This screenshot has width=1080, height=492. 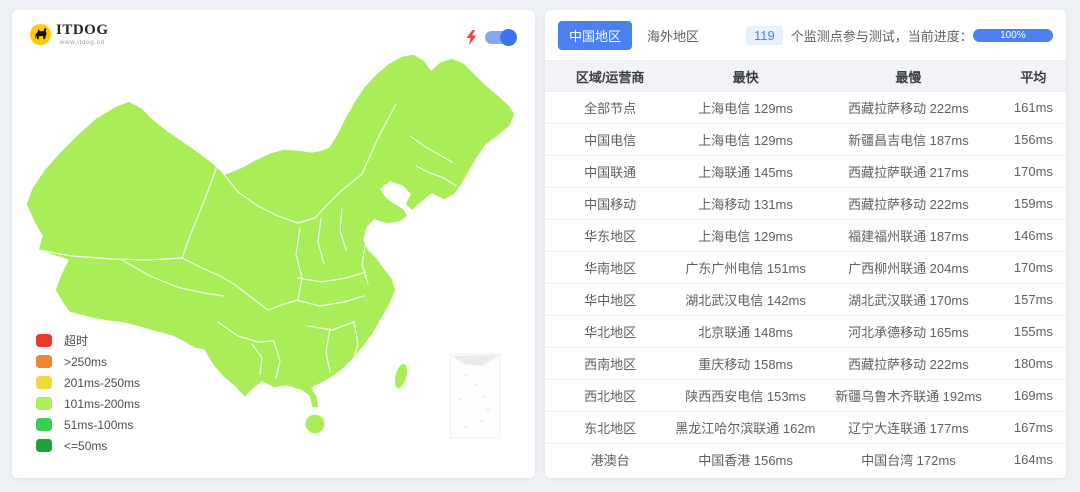 I want to click on fastest-cell: 上海联通 145ms, so click(x=745, y=171).